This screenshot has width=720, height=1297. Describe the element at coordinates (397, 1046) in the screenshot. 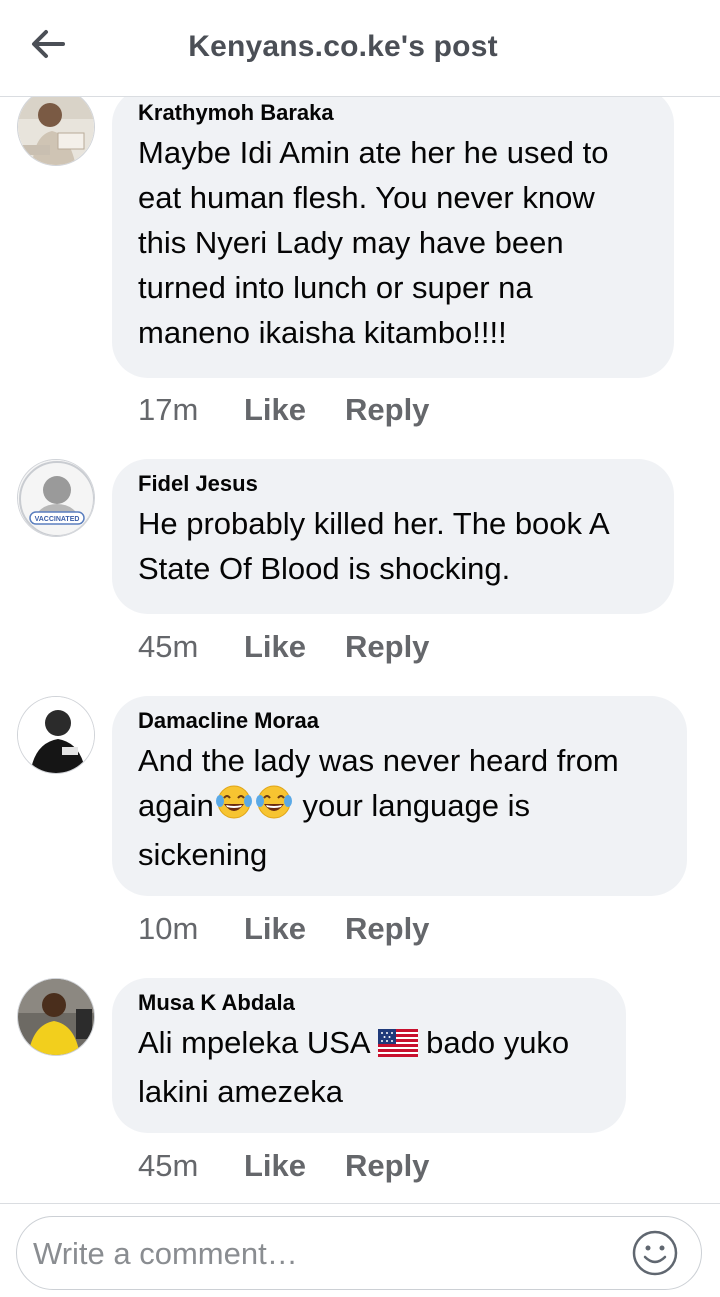

I see `us-flag-icon` at that location.